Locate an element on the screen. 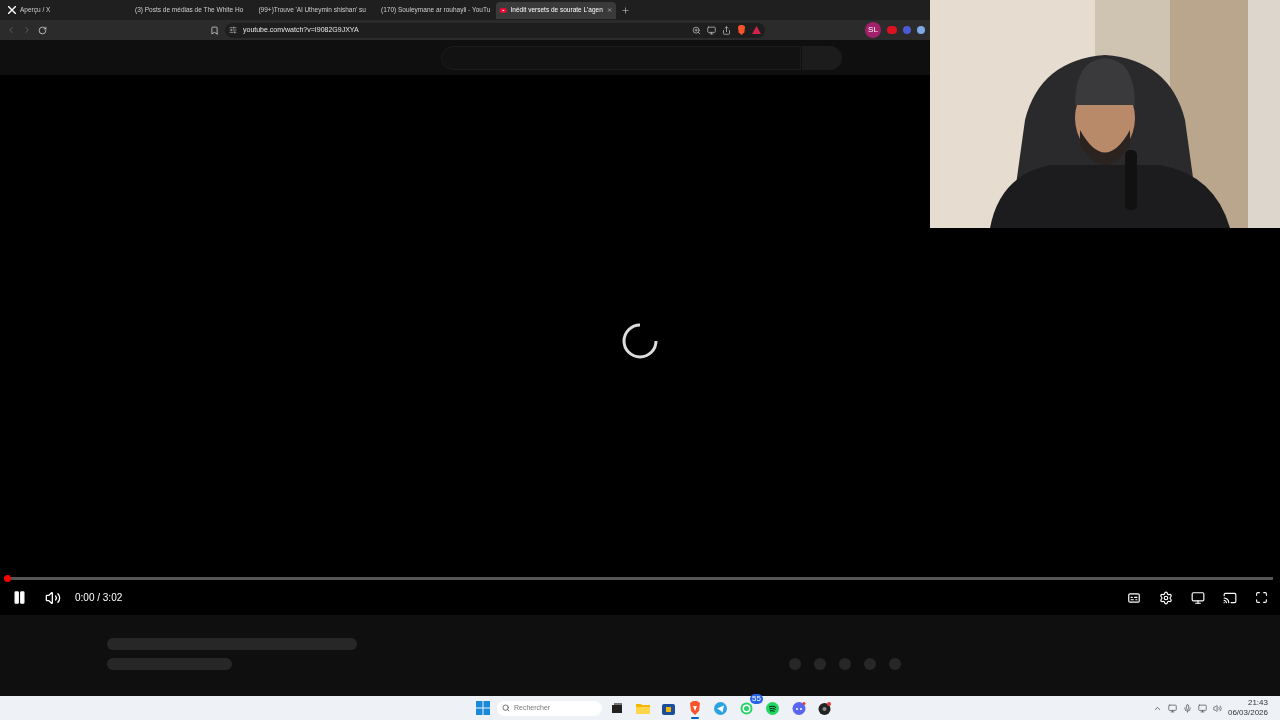  round-app-icon is located at coordinates (824, 708).